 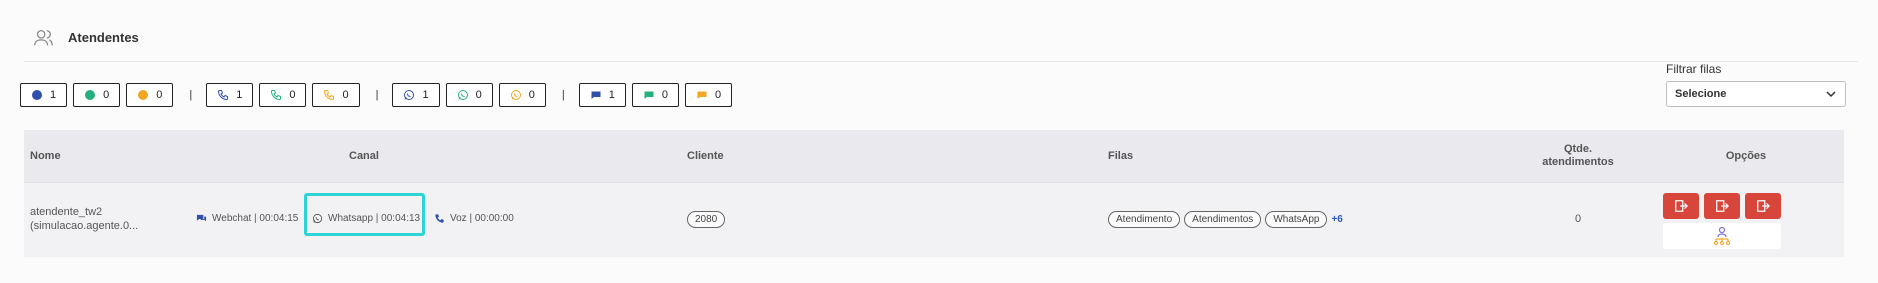 What do you see at coordinates (1831, 94) in the screenshot?
I see `chevron-down-icon` at bounding box center [1831, 94].